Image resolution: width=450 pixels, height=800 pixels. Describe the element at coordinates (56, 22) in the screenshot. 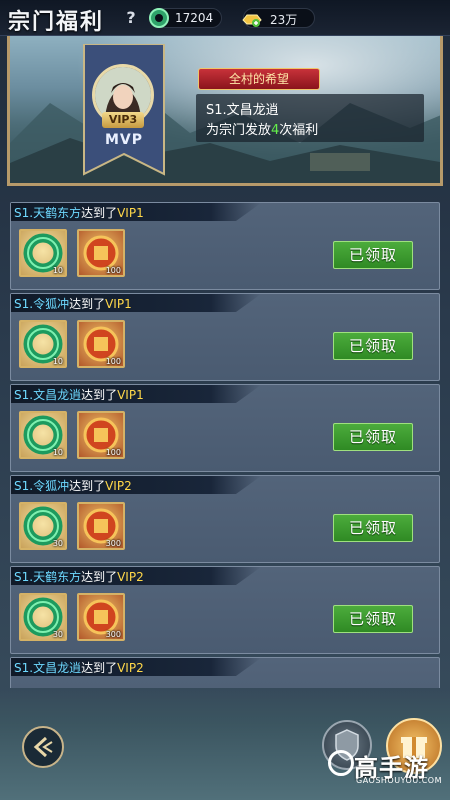

I see `page-title: 宗门福利` at that location.